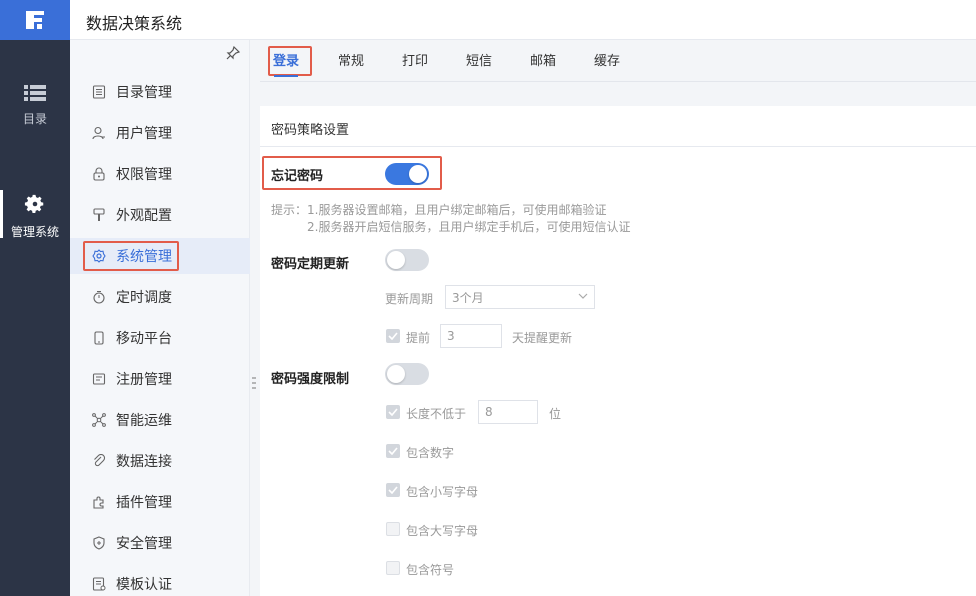  What do you see at coordinates (144, 544) in the screenshot?
I see `sidebar-item-label: 安全管理` at bounding box center [144, 544].